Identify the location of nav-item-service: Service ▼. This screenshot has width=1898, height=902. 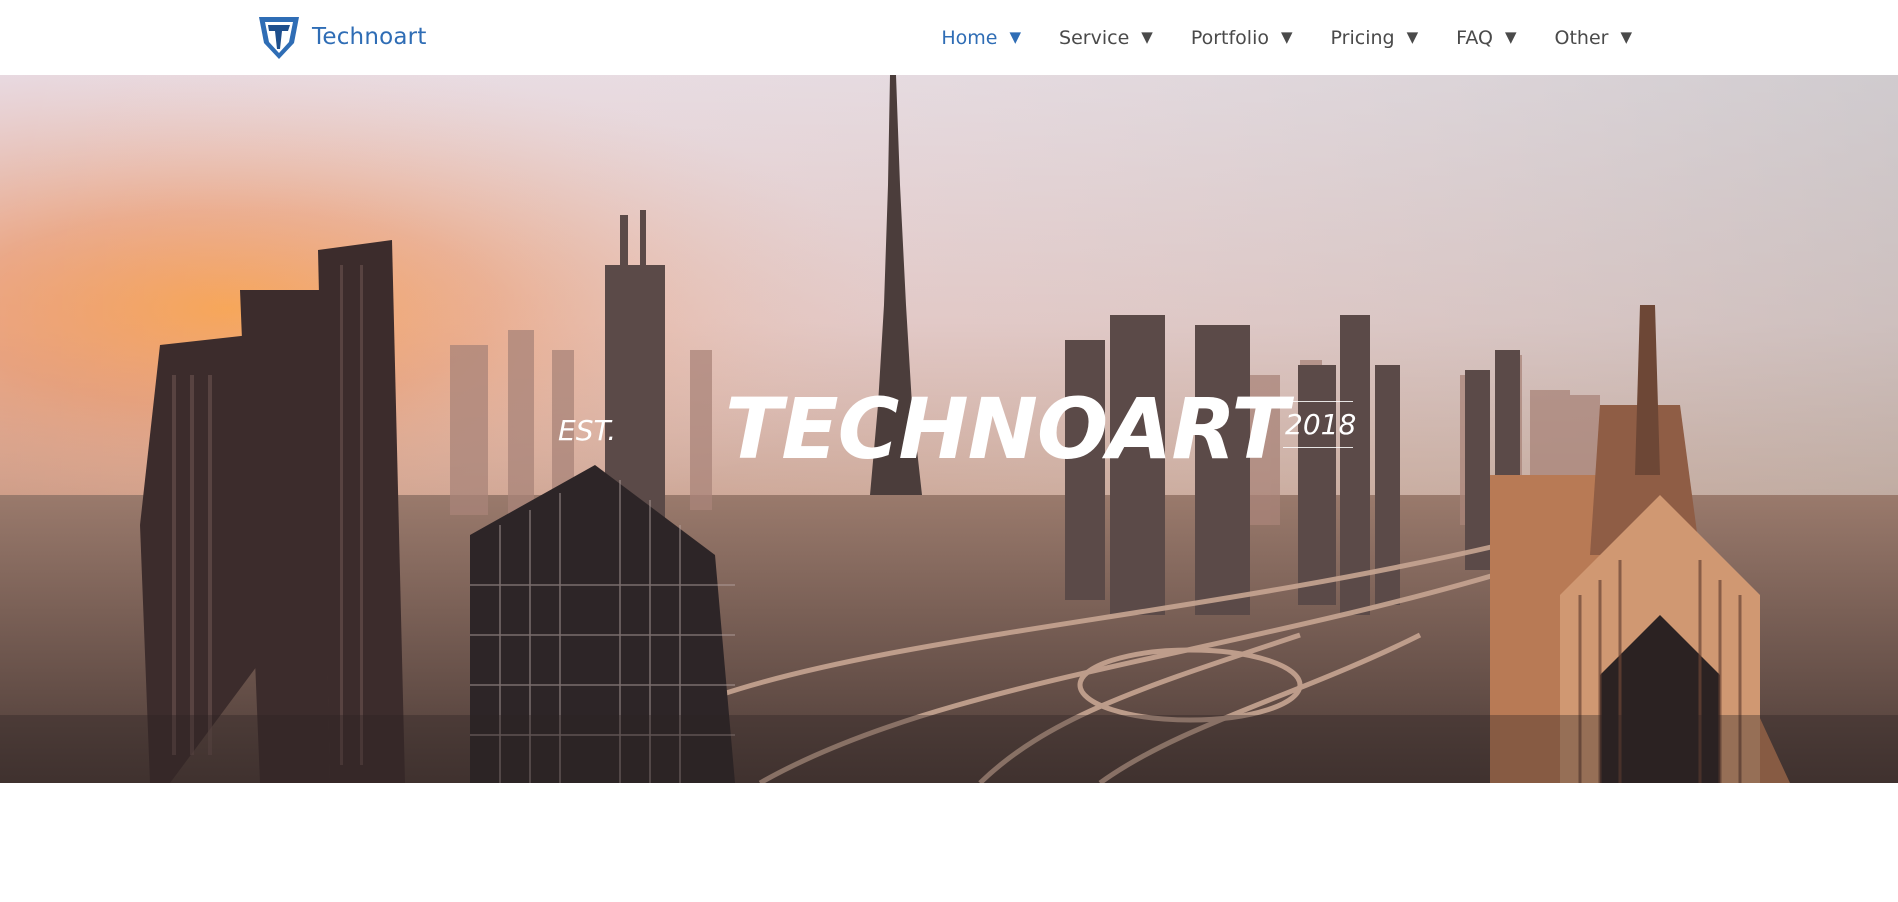
(1106, 38).